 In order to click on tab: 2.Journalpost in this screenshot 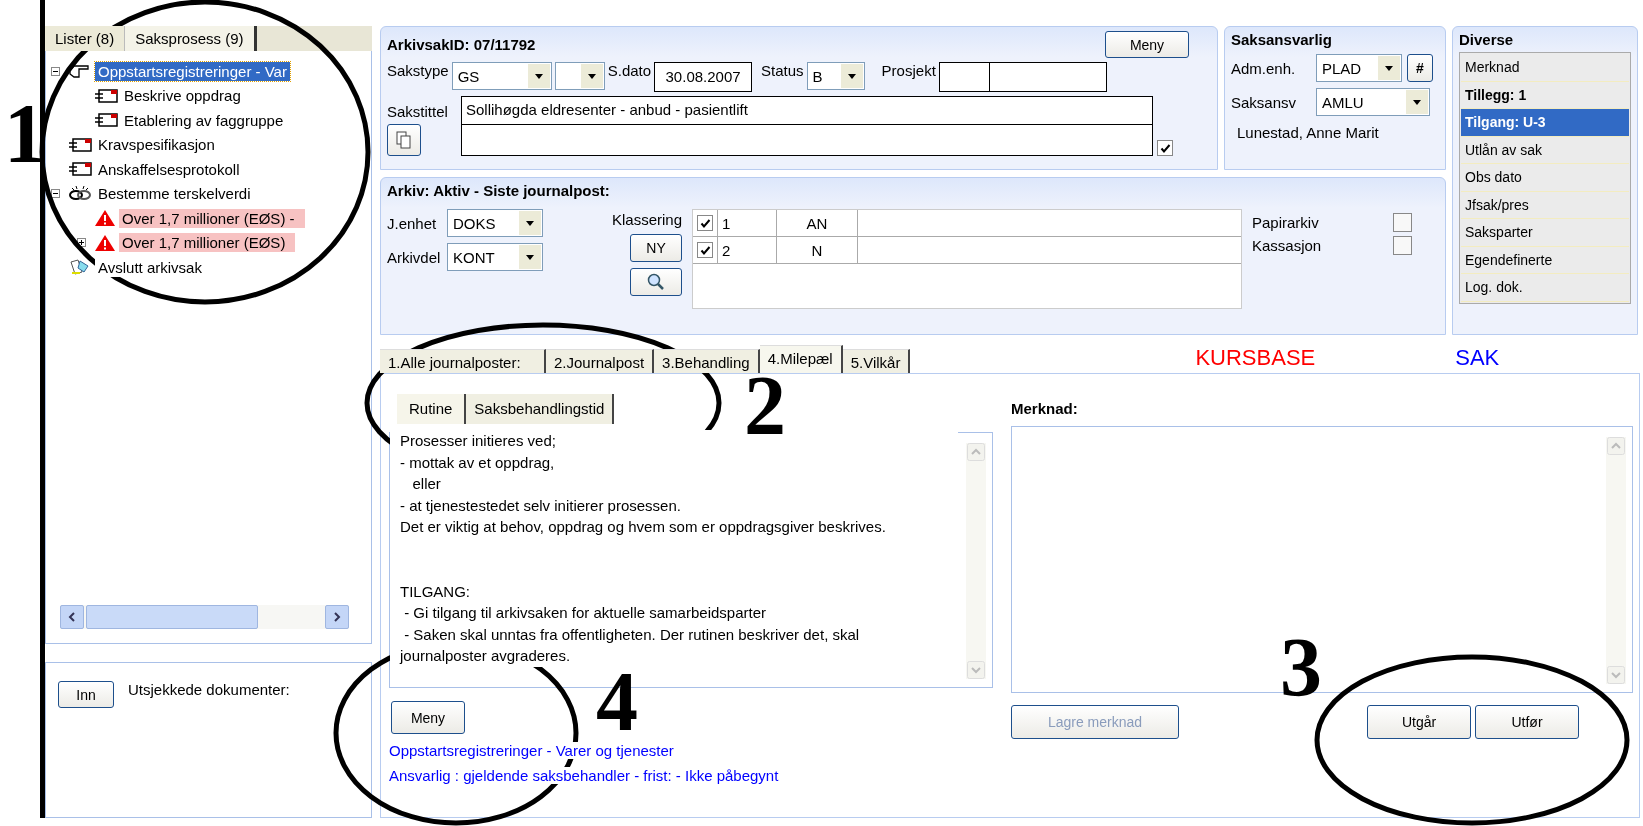, I will do `click(600, 361)`.